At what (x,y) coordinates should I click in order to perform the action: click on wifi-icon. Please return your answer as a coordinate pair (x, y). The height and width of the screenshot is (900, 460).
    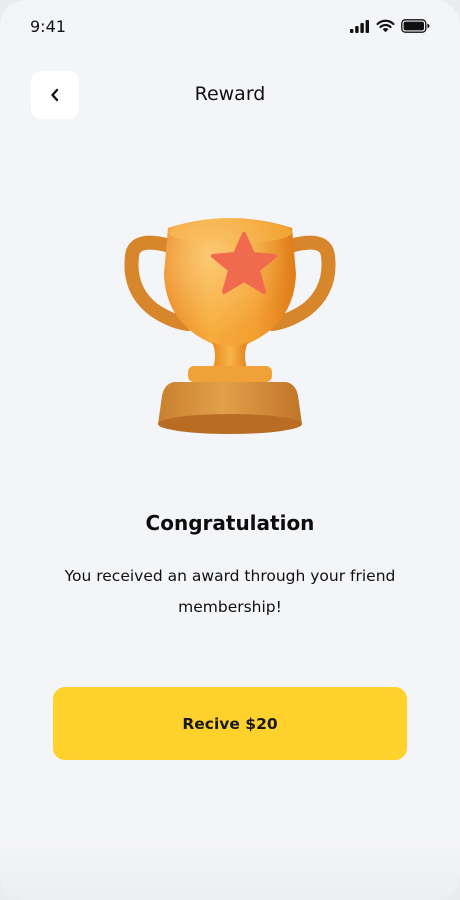
    Looking at the image, I should click on (385, 26).